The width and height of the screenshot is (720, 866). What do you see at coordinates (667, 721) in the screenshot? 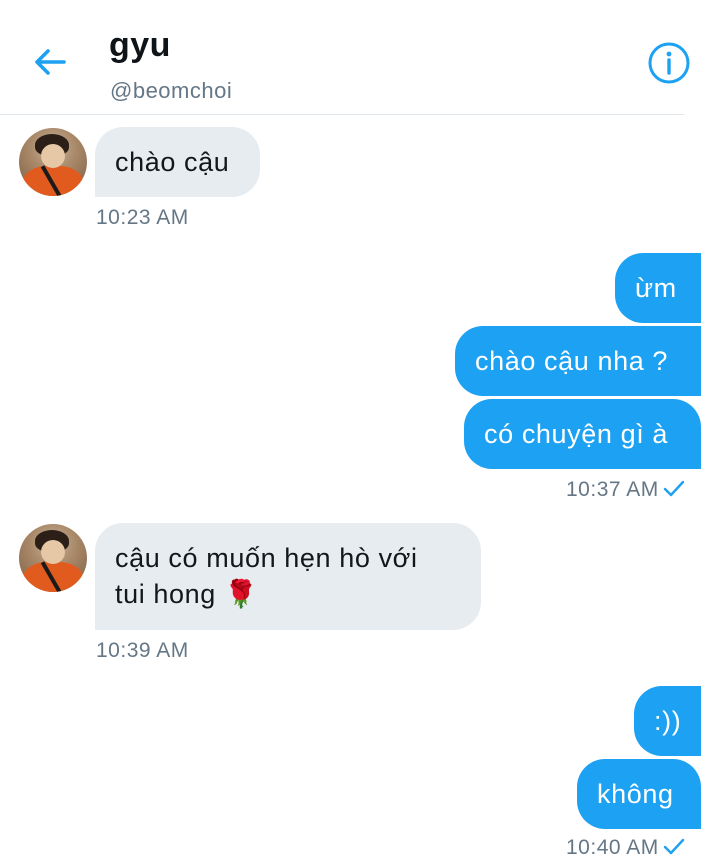
I see `outgoing-message-bubble: :))` at bounding box center [667, 721].